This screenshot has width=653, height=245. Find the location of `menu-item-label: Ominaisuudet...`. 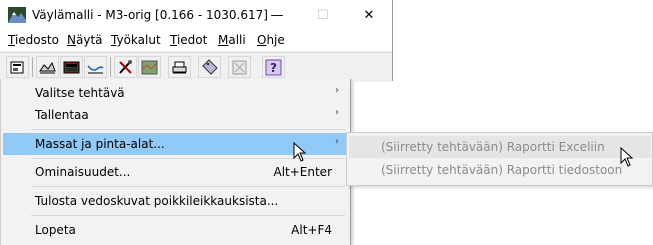

menu-item-label: Ominaisuudet... is located at coordinates (83, 172).